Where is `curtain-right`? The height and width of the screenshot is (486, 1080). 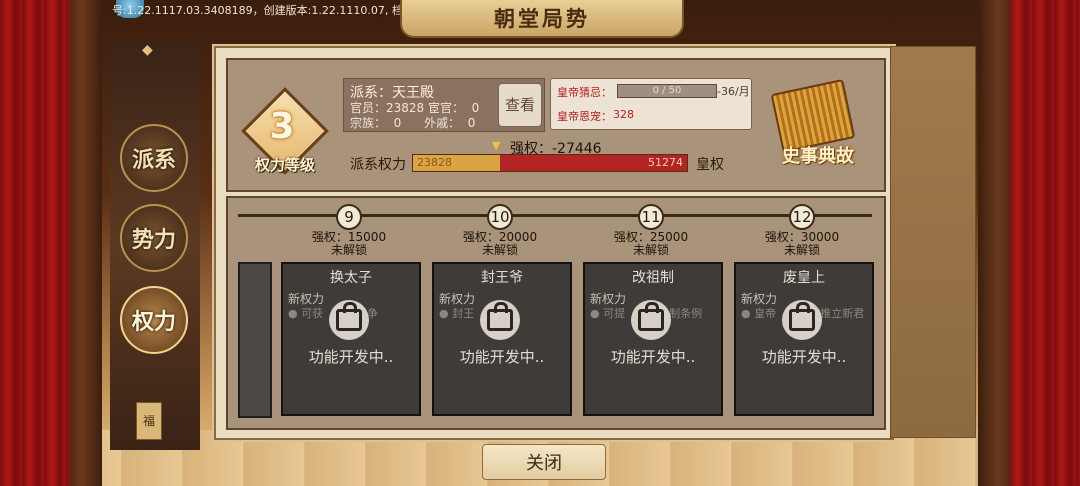 curtain-right is located at coordinates (1045, 243).